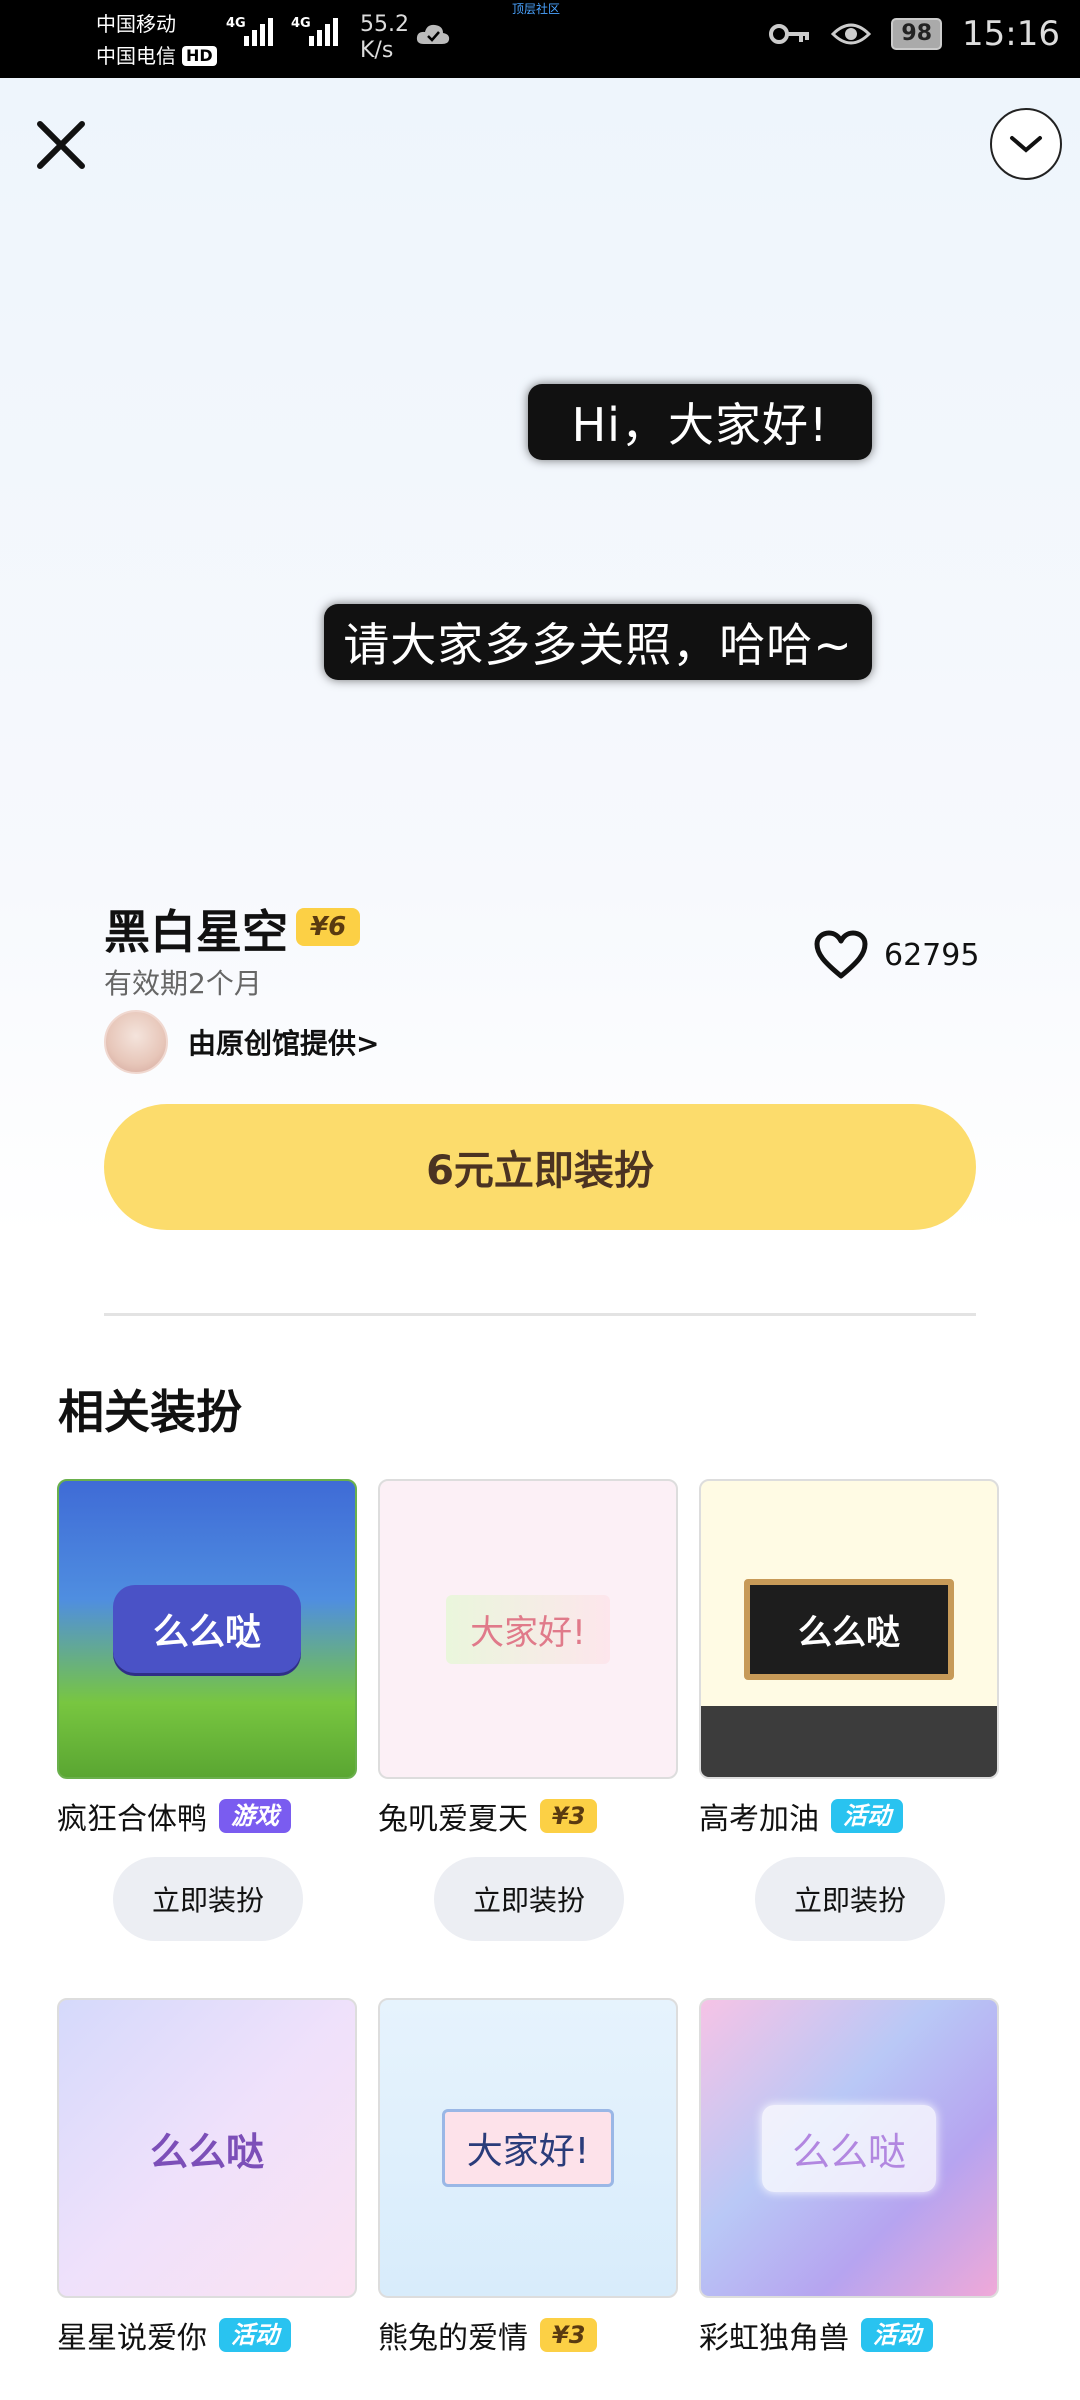 Image resolution: width=1080 pixels, height=2400 pixels. I want to click on provider-text: 由原创馆提供>, so click(284, 1043).